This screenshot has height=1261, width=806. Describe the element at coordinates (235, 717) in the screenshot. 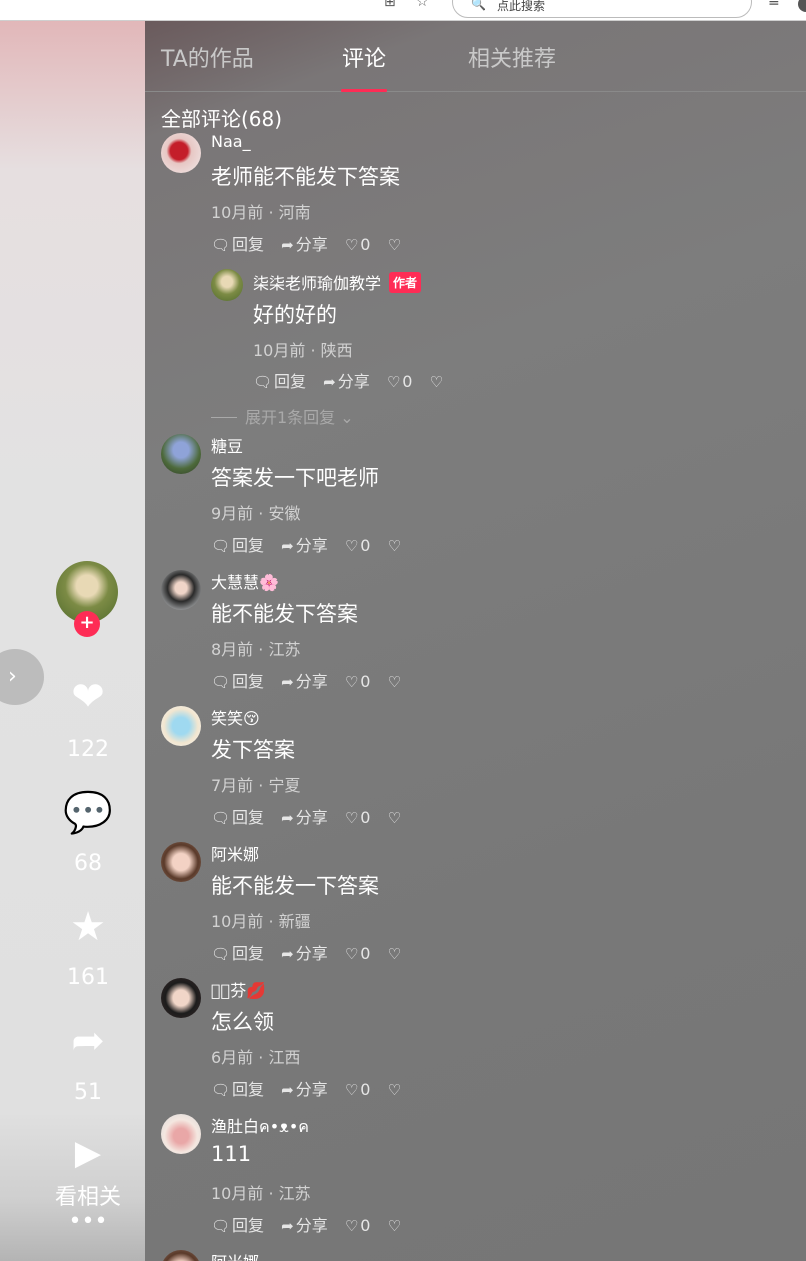

I see `comment-username: 笑笑😚` at that location.